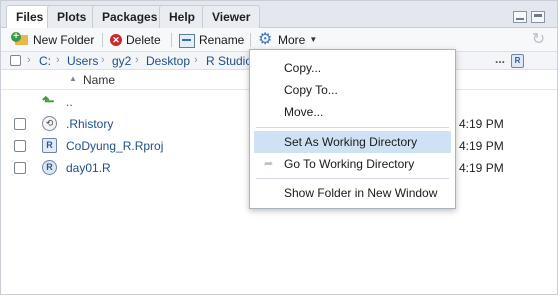 Image resolution: width=558 pixels, height=295 pixels. I want to click on breadcrumb-item-users: Users, so click(82, 61).